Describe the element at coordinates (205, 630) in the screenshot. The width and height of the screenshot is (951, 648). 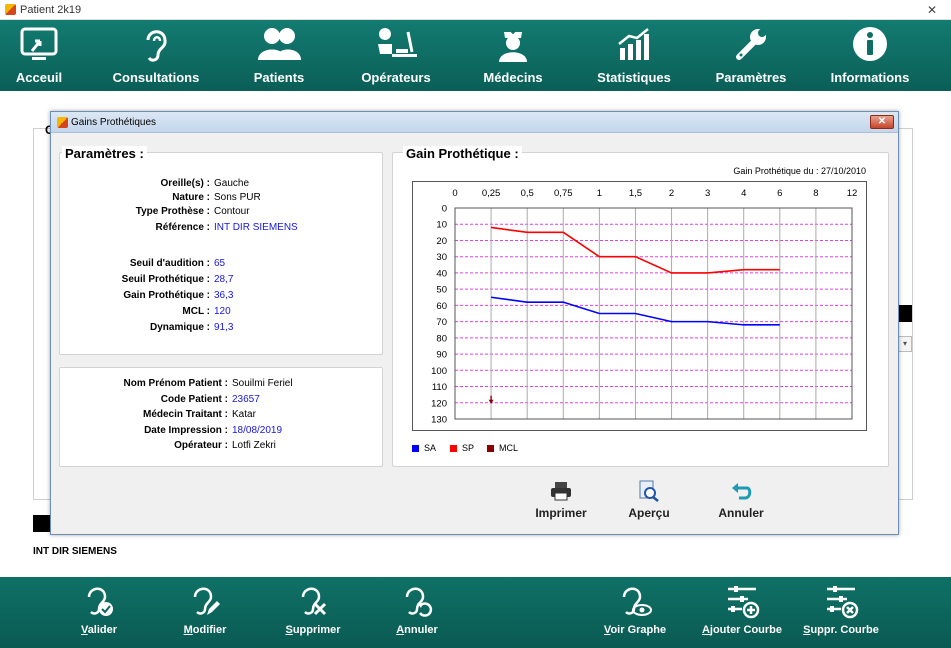
I see `modify-label: Modifier` at that location.